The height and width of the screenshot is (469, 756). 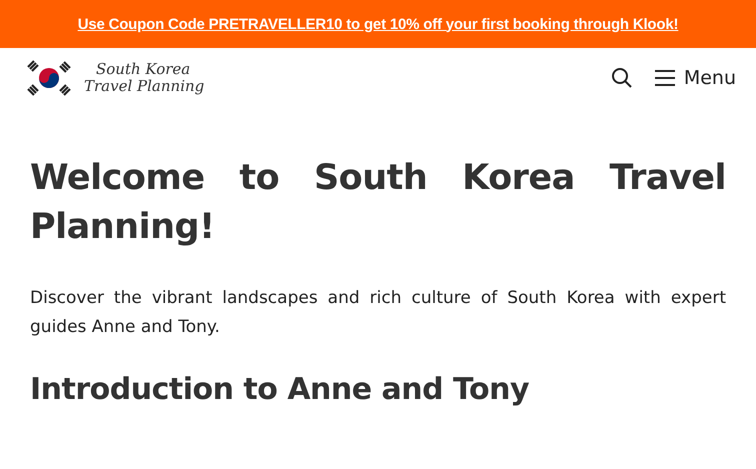 What do you see at coordinates (695, 78) in the screenshot?
I see `menu-button: Menu` at bounding box center [695, 78].